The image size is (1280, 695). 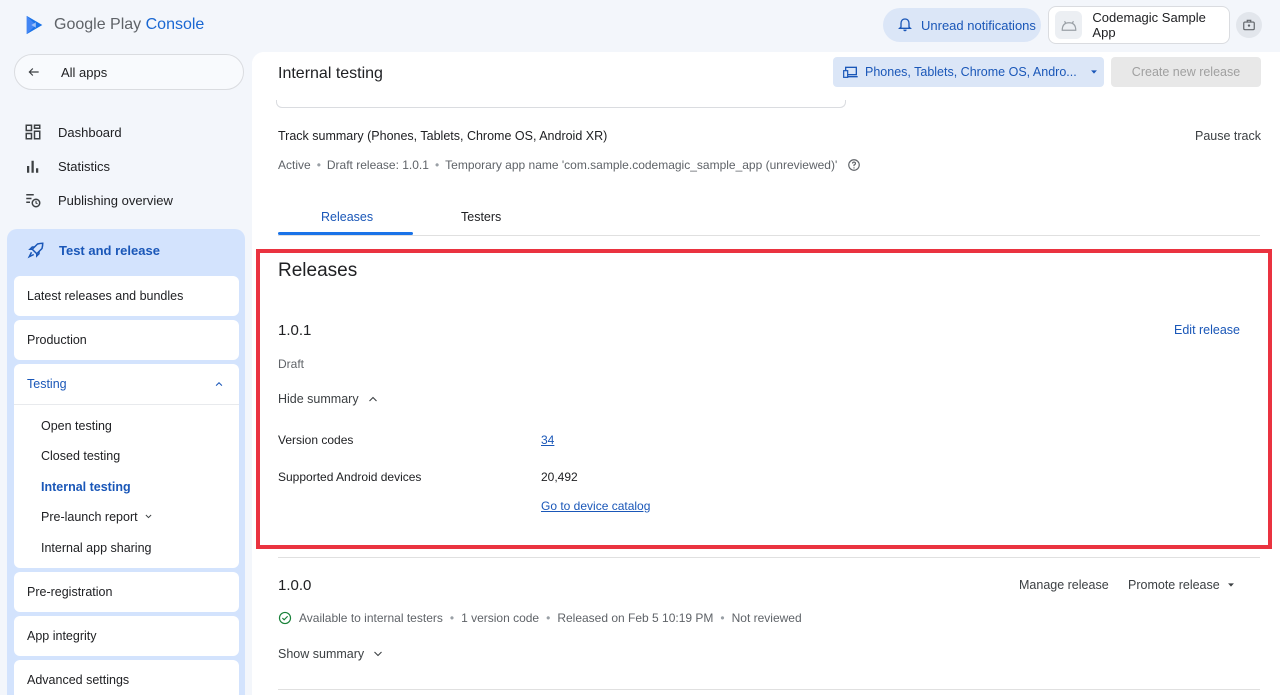 What do you see at coordinates (1228, 136) in the screenshot?
I see `pause-track-button: Pause track` at bounding box center [1228, 136].